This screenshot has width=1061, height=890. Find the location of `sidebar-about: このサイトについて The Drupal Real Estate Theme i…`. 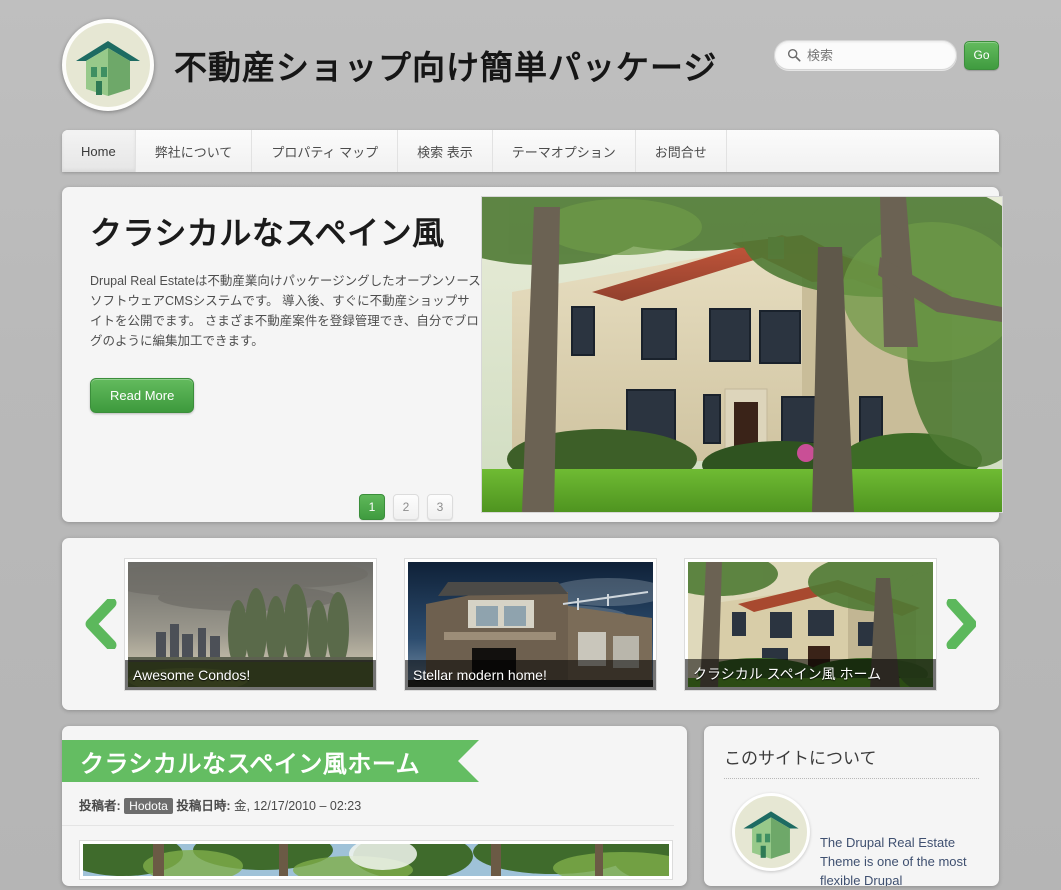

sidebar-about: このサイトについて The Drupal Real Estate Theme i… is located at coordinates (851, 806).